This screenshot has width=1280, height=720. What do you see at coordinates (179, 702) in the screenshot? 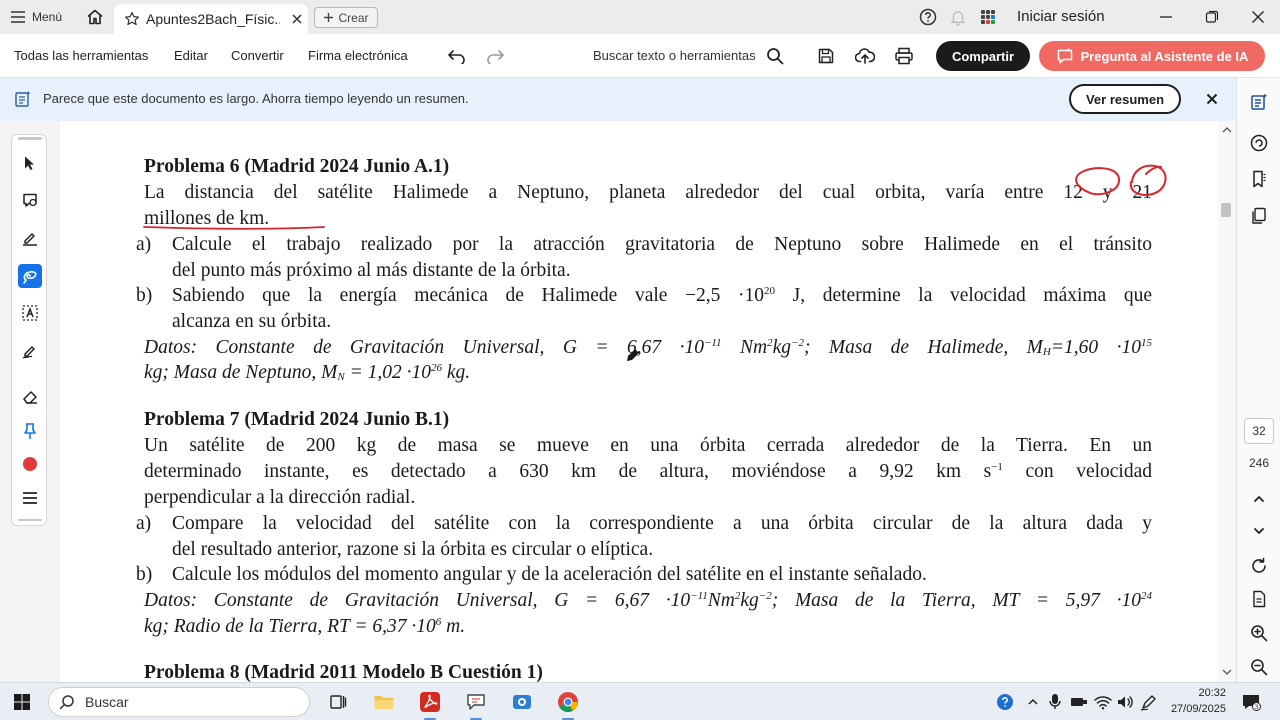
I see `taskbar-search: Buscar` at bounding box center [179, 702].